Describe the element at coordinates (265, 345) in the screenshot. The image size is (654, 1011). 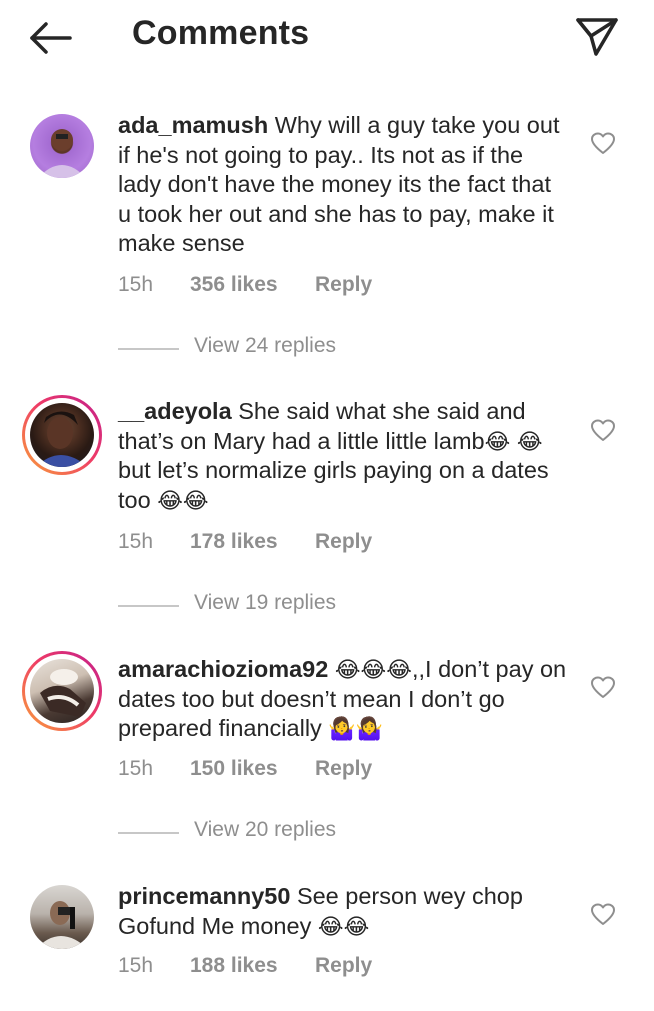
I see `view-replies-label: View 24 replies` at that location.